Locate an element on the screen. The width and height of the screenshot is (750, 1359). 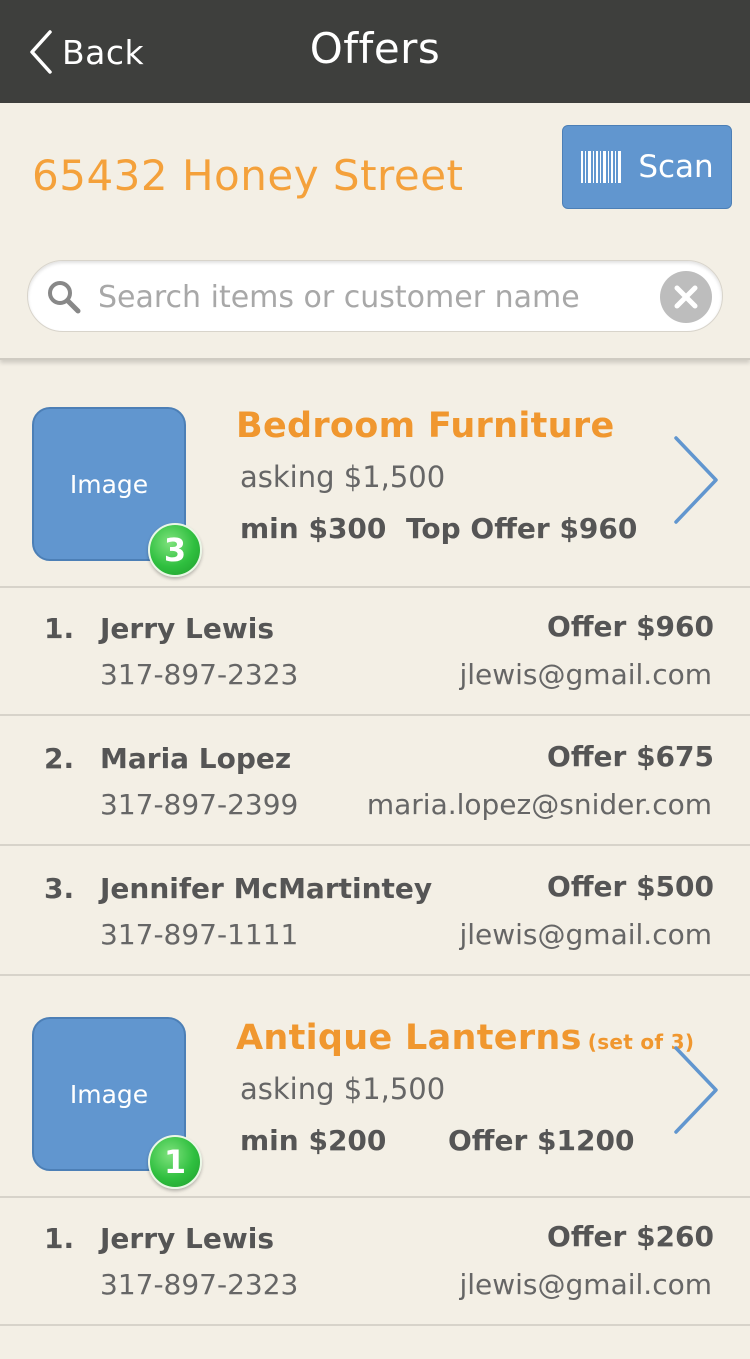
customer-phone: 317-897-1111 is located at coordinates (199, 934).